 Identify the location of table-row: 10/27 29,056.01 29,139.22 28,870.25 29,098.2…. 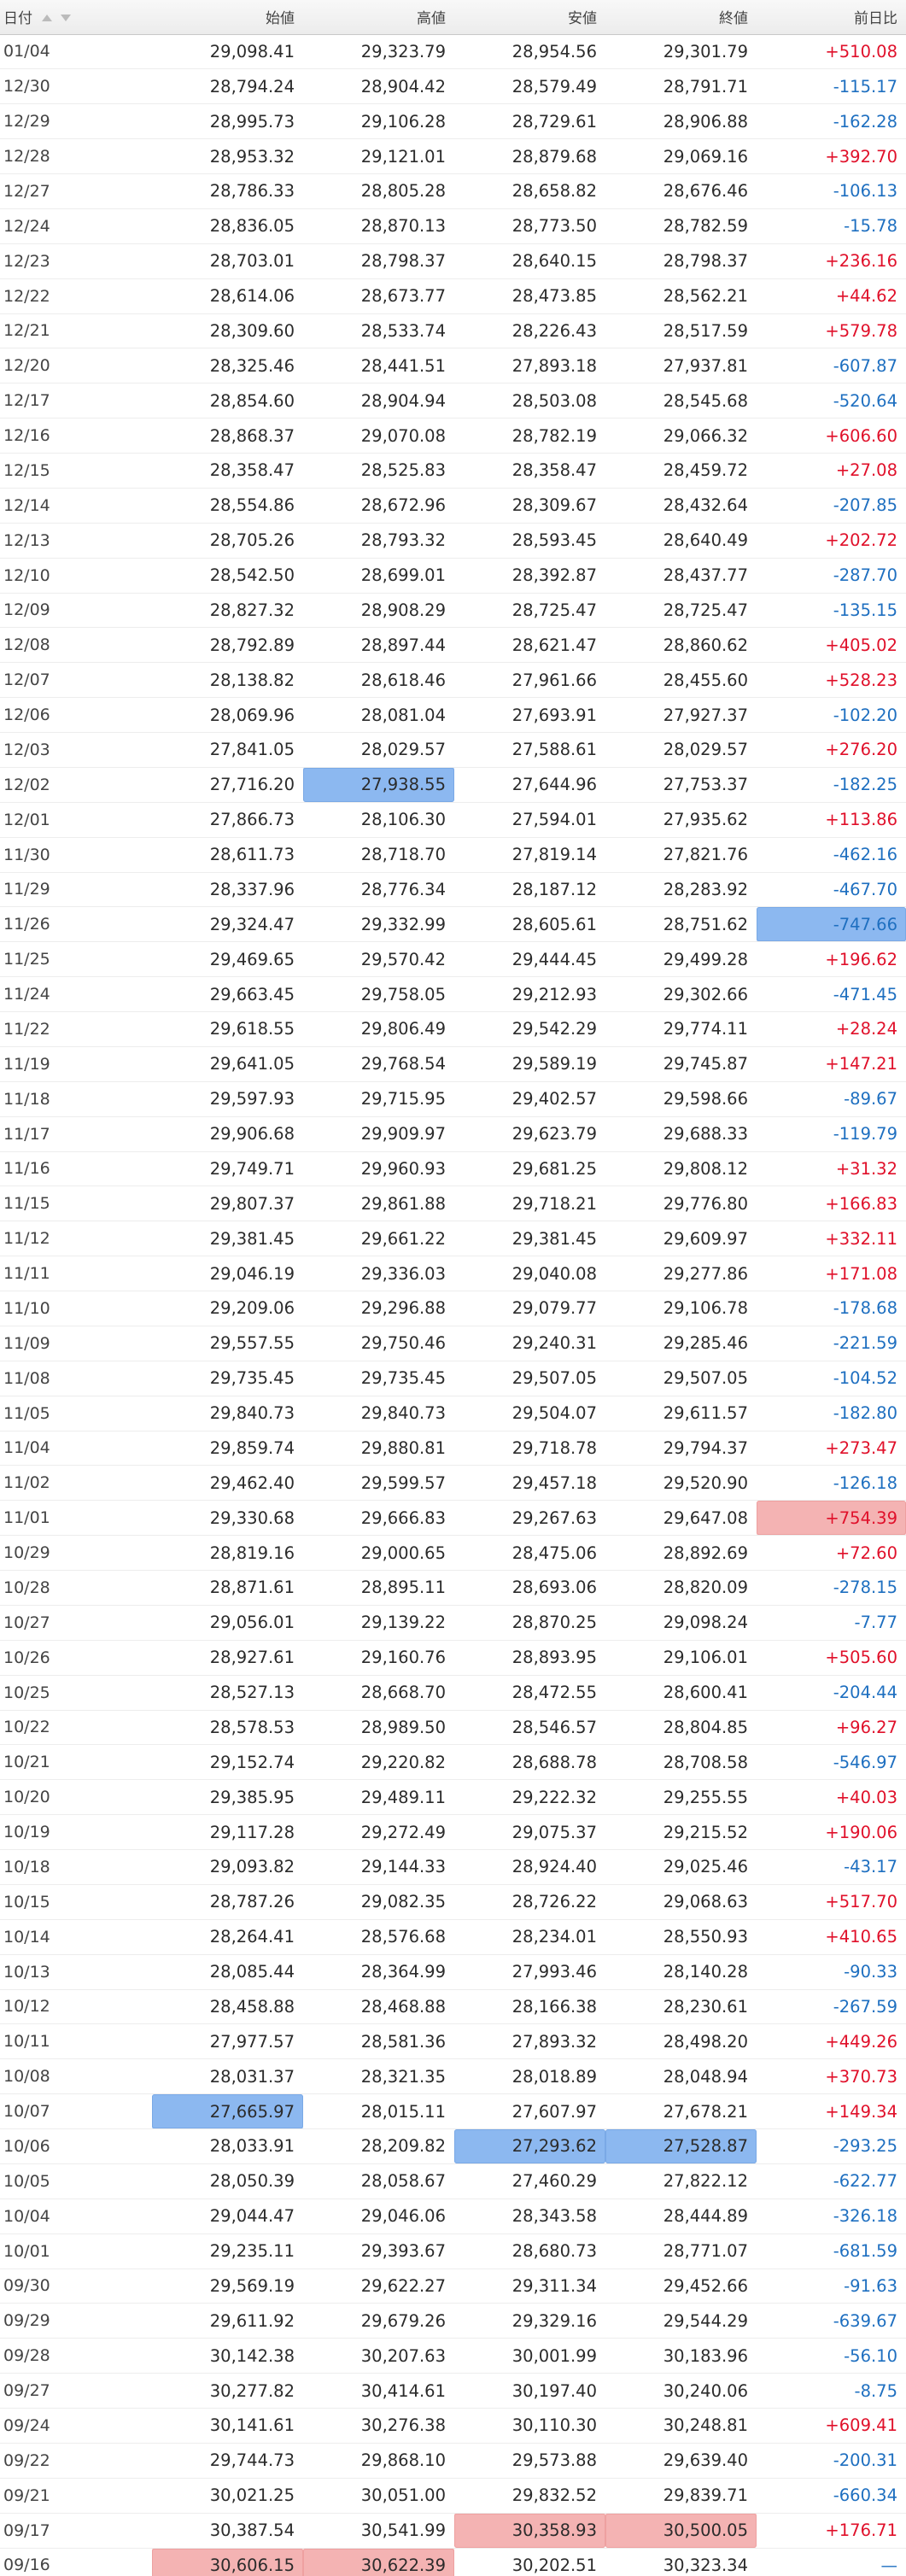
(453, 1623).